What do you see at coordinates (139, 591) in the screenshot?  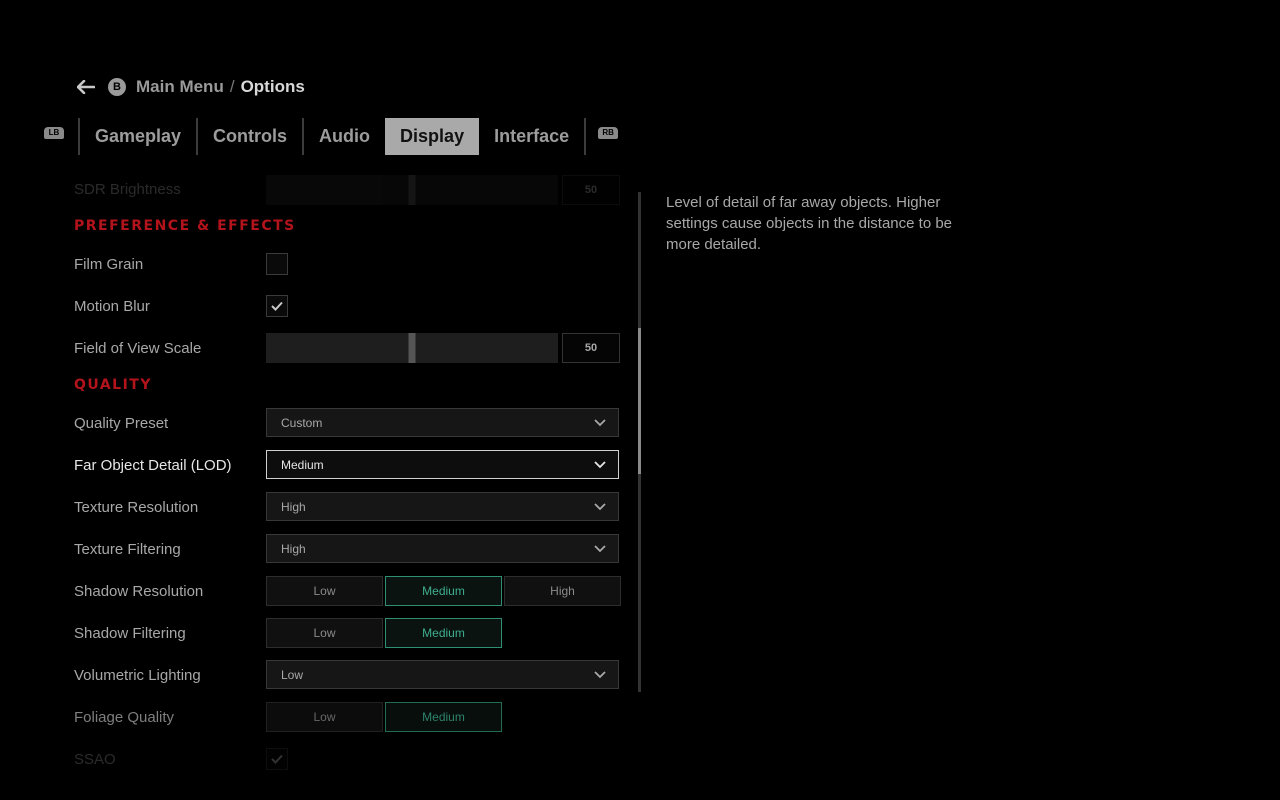 I see `setting-label: Shadow Resolution` at bounding box center [139, 591].